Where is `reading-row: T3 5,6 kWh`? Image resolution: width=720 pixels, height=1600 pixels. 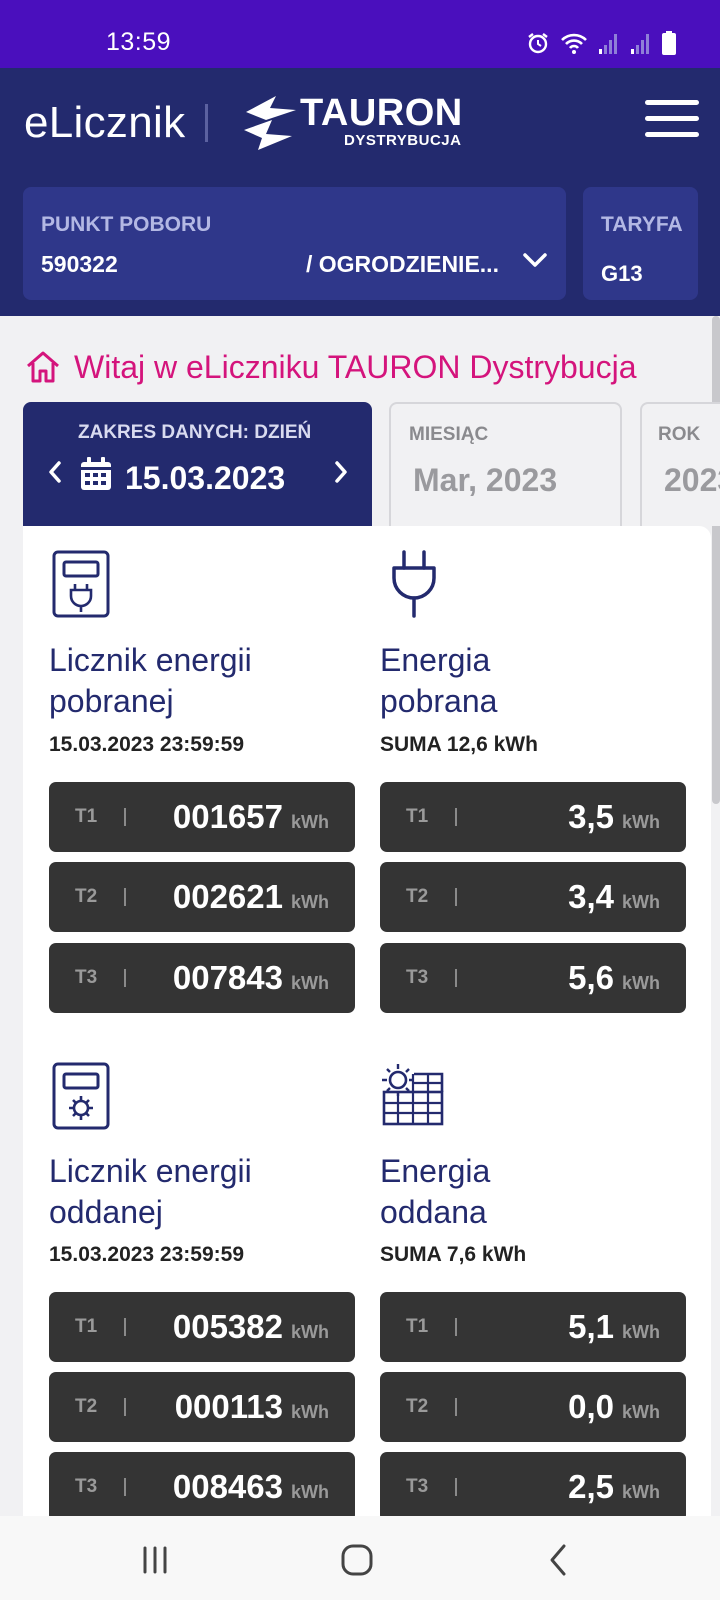
reading-row: T3 5,6 kWh is located at coordinates (533, 978).